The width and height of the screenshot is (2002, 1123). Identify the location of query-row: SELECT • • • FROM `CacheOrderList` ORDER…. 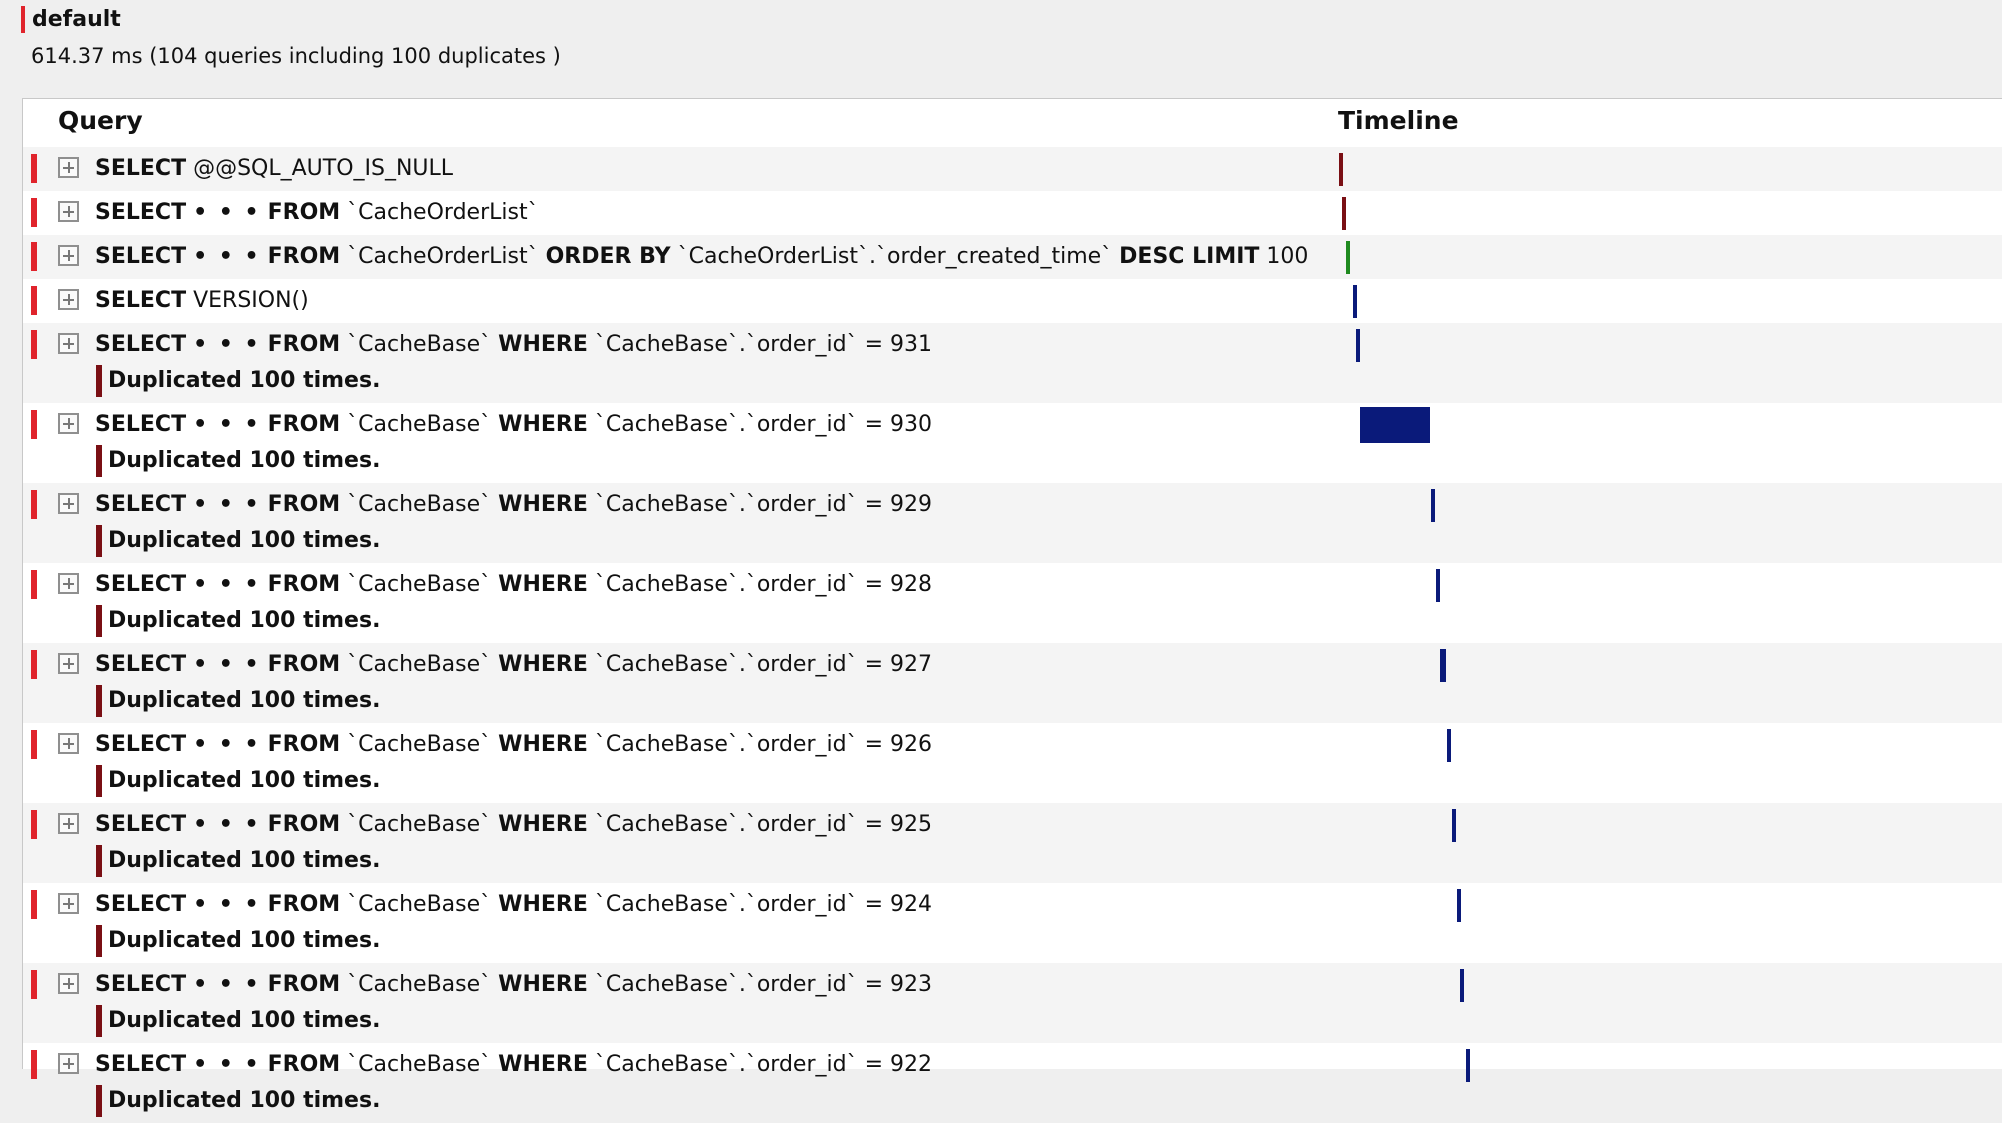
(1012, 257).